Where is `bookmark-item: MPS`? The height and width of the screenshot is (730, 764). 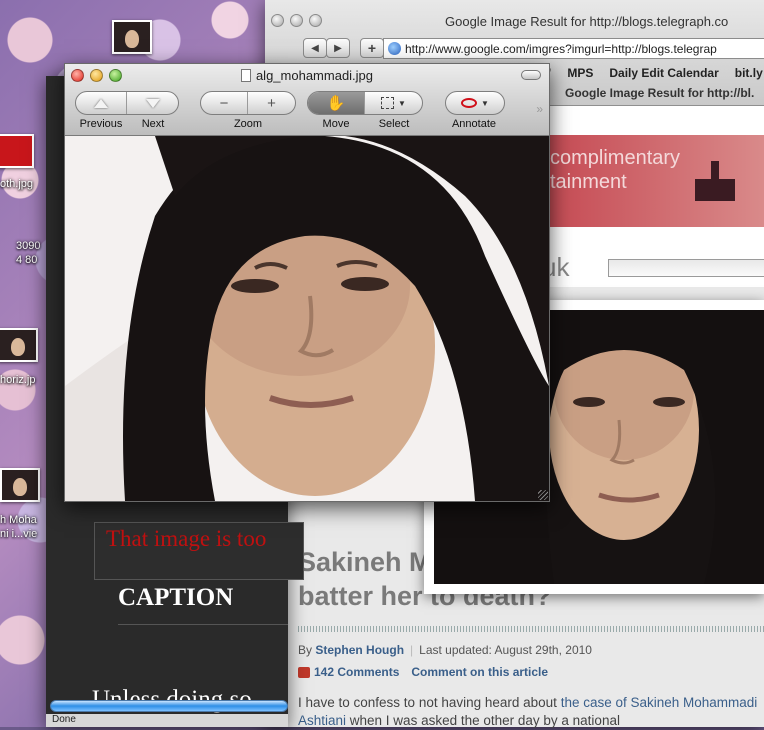
bookmark-item: MPS is located at coordinates (580, 73).